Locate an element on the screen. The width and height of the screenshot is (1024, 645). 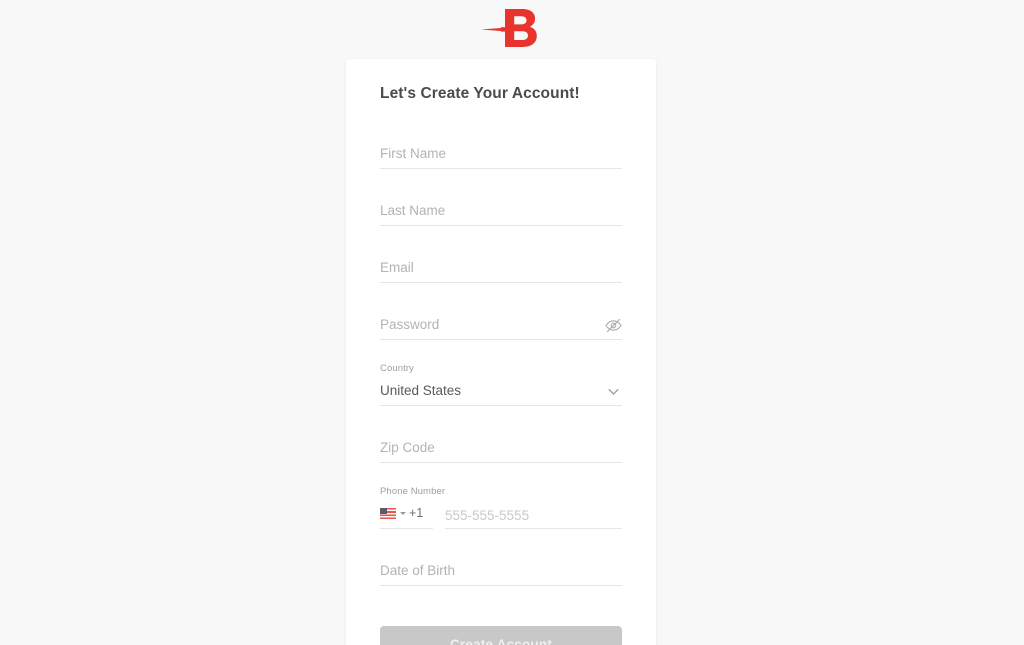
page-title: Let's Create Your Account! is located at coordinates (480, 93).